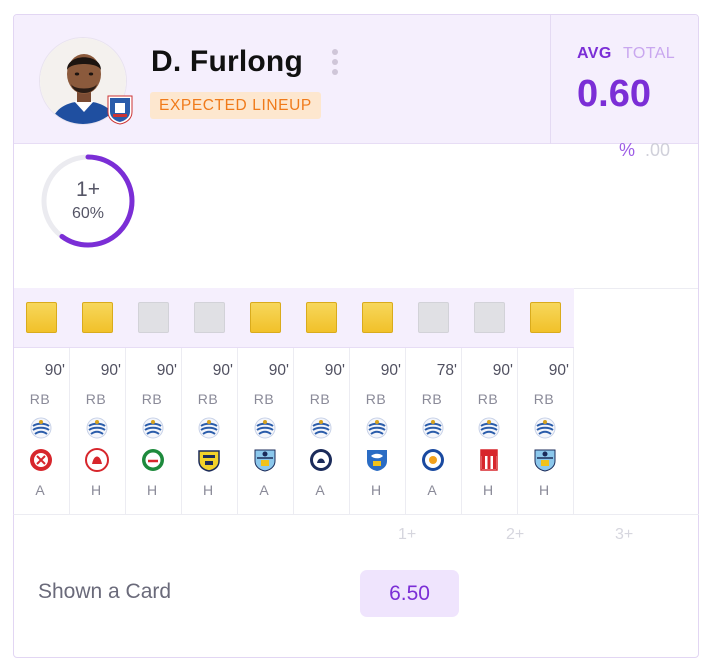 The image size is (718, 672). What do you see at coordinates (377, 460) in the screenshot?
I see `sheffield-wednesday-crest-icon` at bounding box center [377, 460].